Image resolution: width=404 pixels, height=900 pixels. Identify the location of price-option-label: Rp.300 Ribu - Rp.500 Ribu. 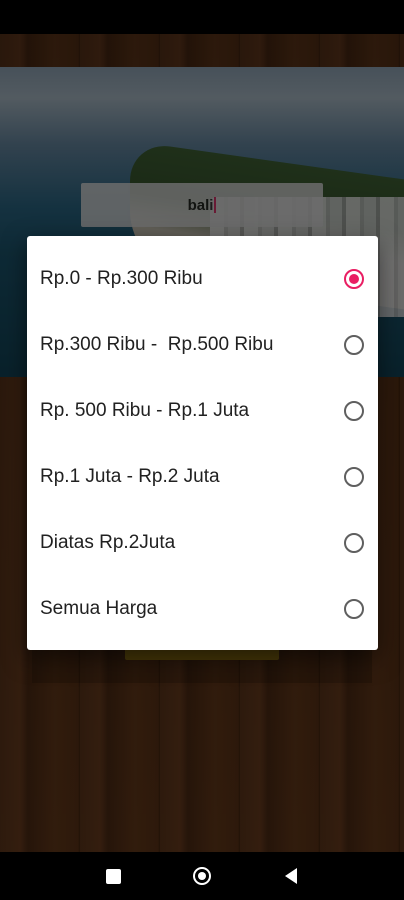
(157, 344).